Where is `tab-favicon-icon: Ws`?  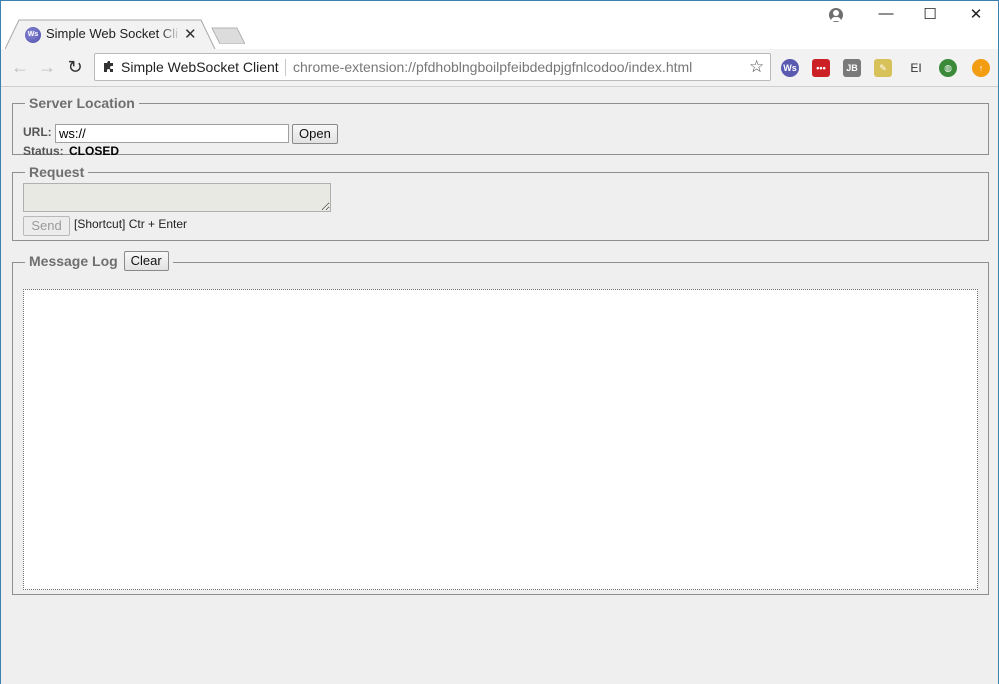 tab-favicon-icon: Ws is located at coordinates (33, 35).